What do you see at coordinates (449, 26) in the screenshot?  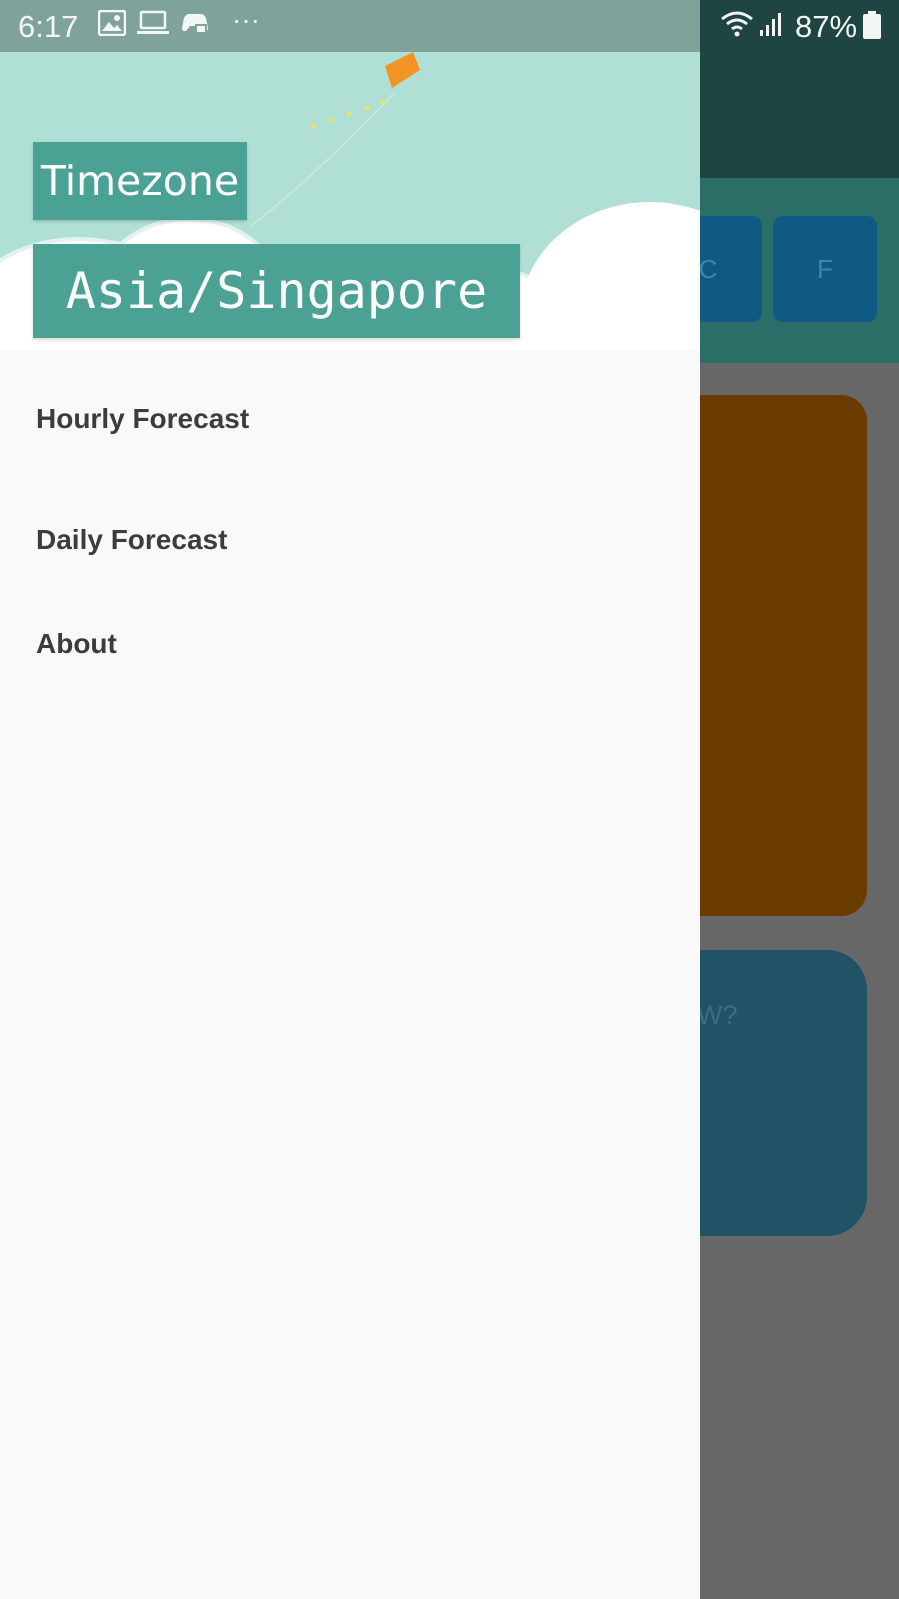 I see `status-bar: 6:17 ··· 87%` at bounding box center [449, 26].